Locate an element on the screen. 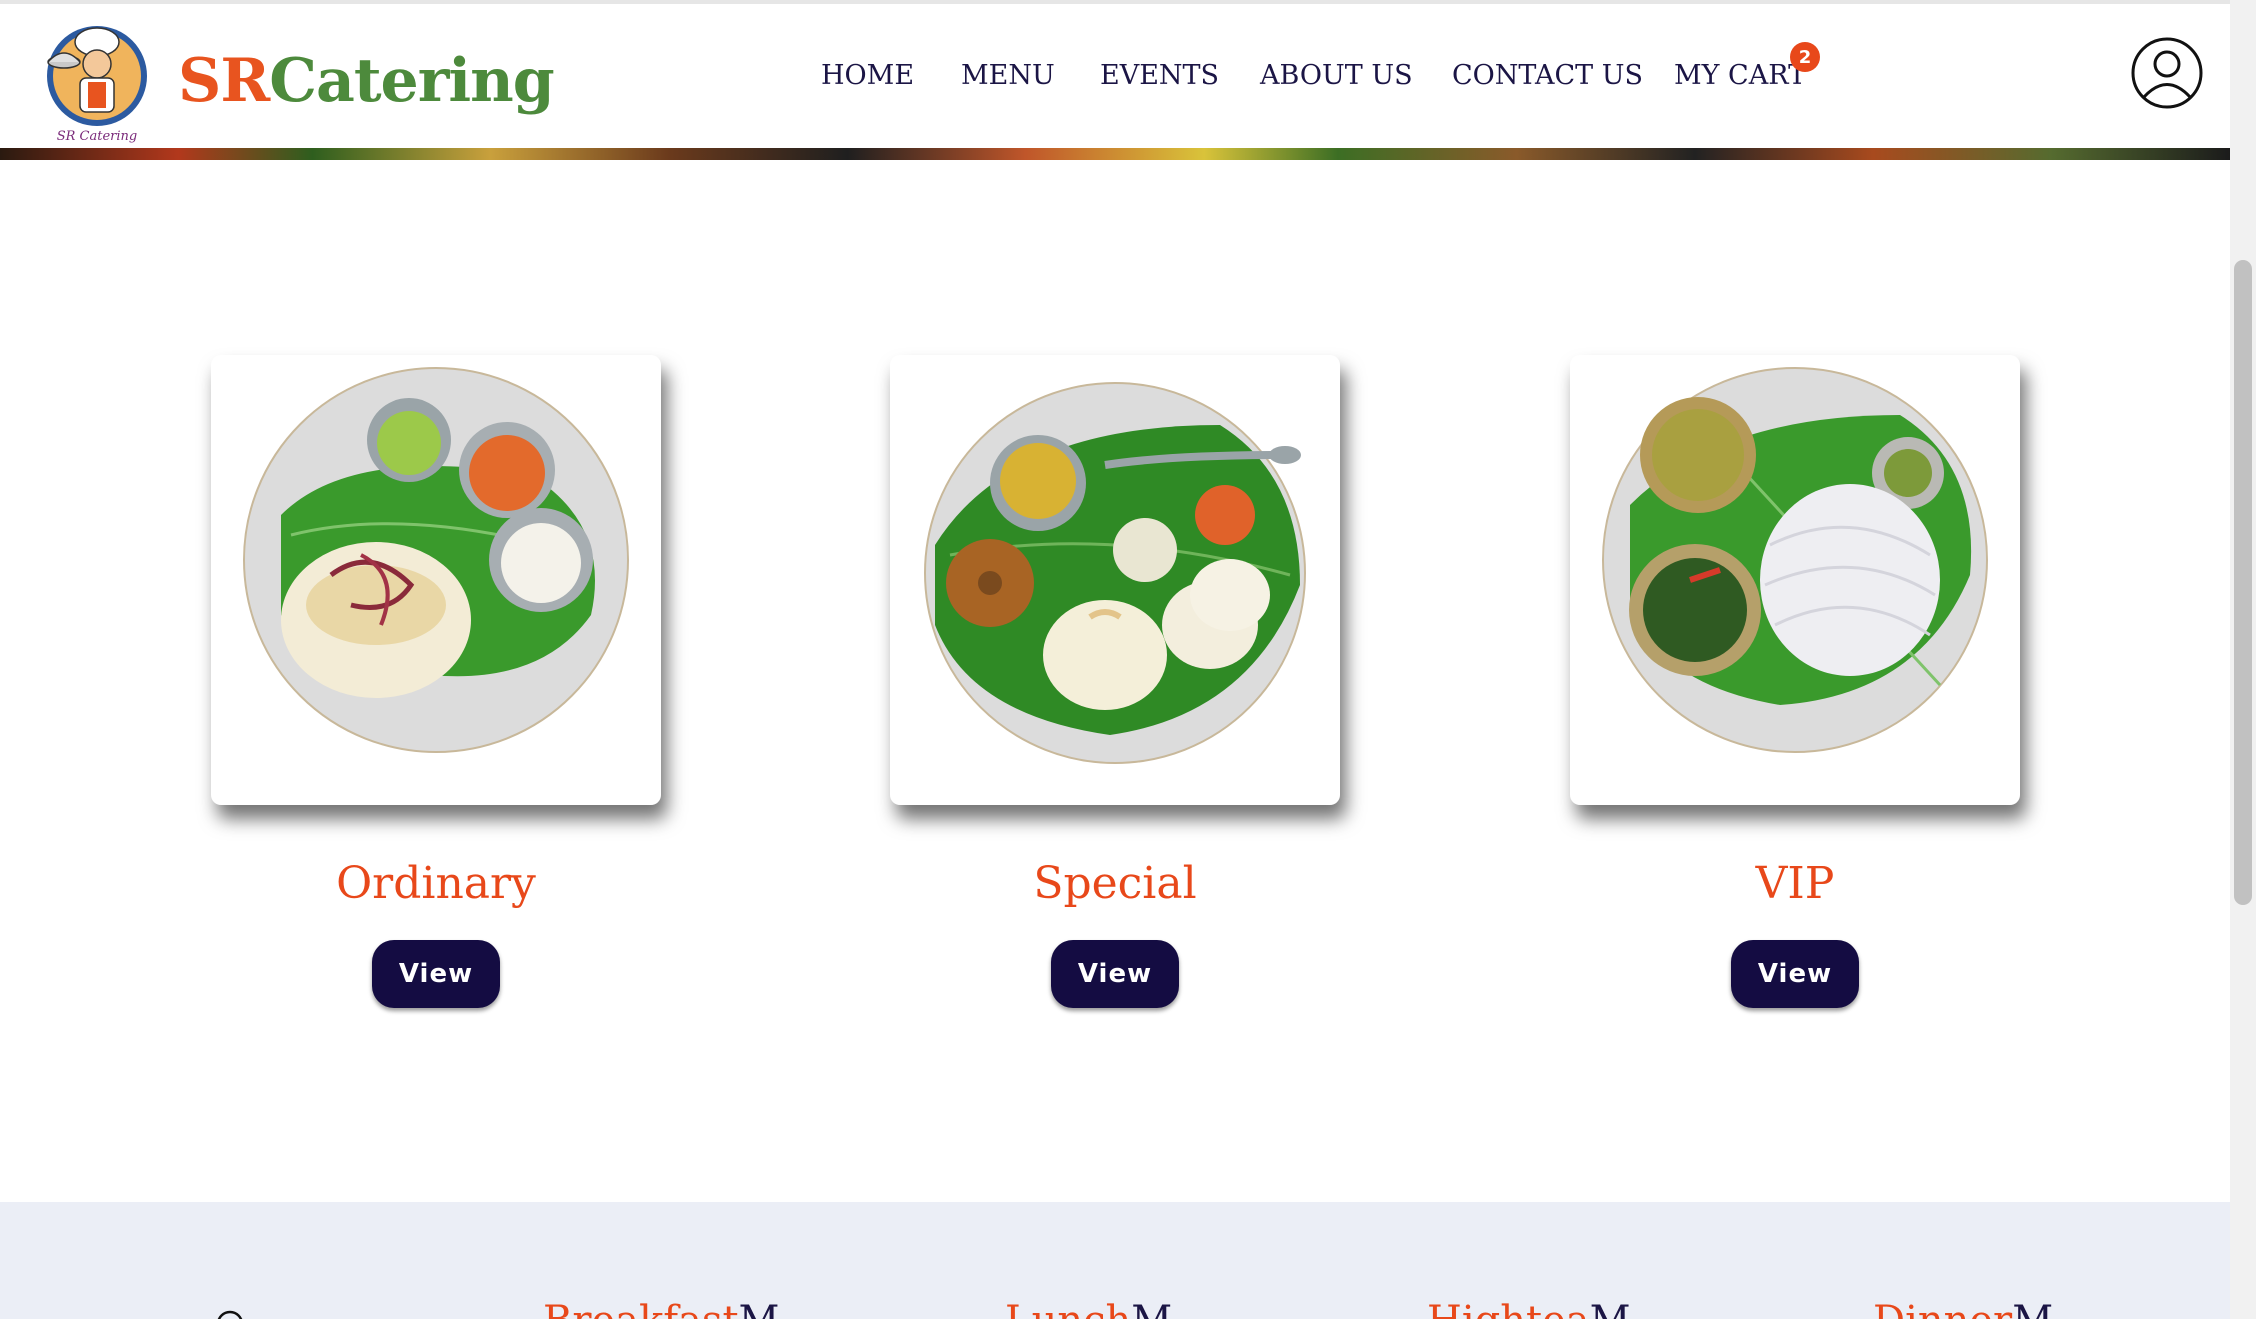  idli-vada-plate-image is located at coordinates (1115, 573).